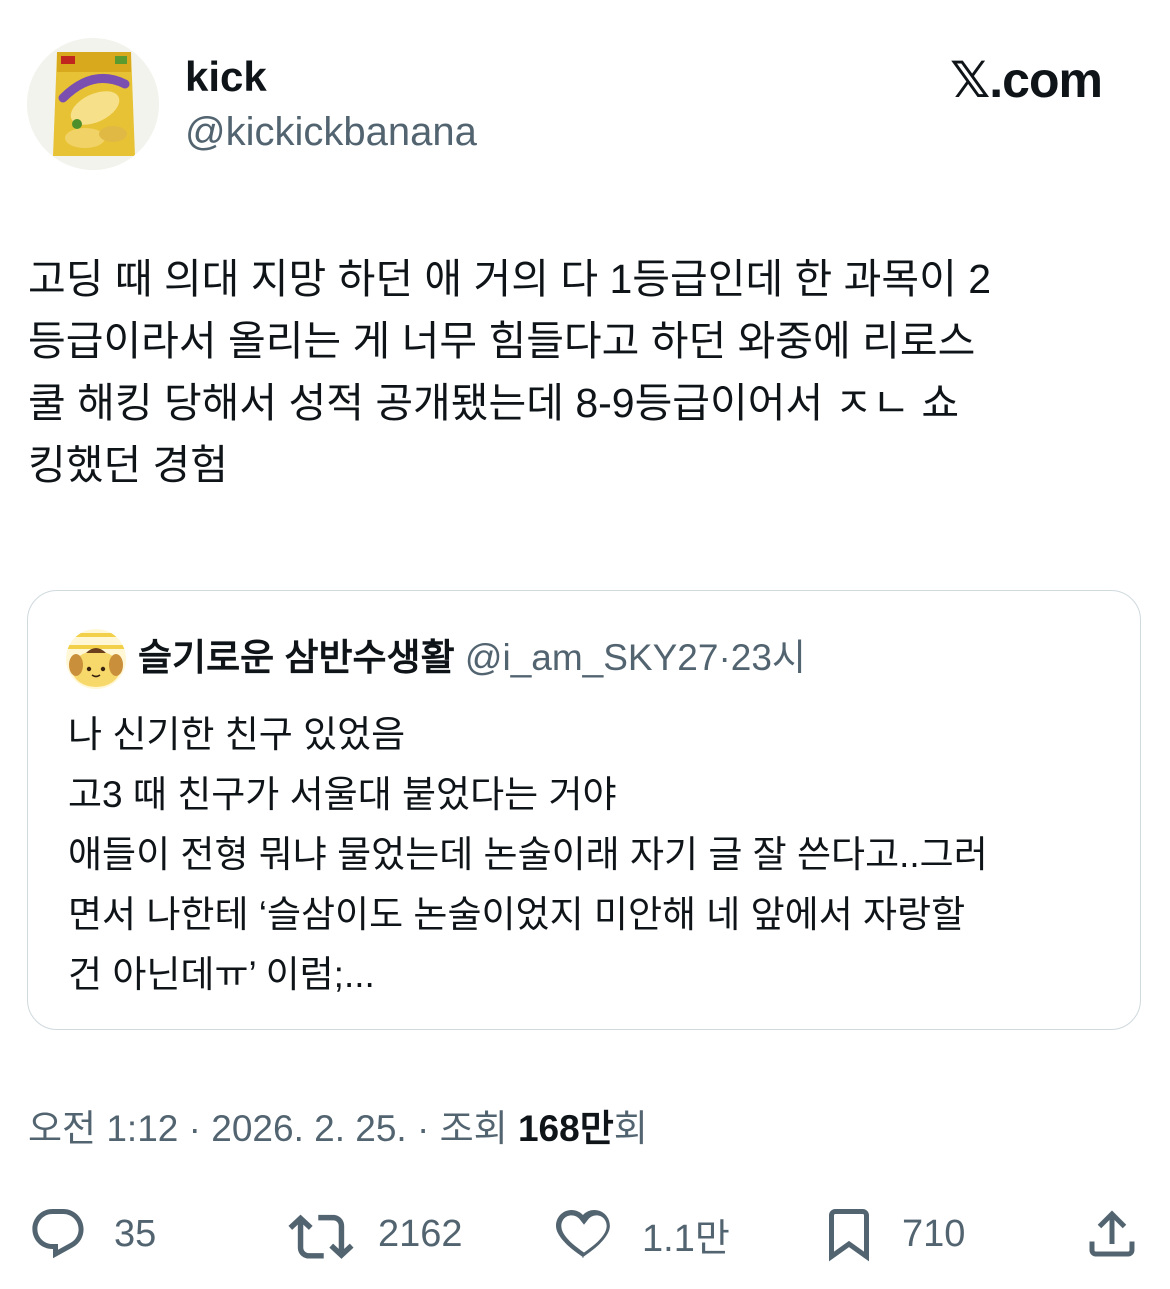 The height and width of the screenshot is (1289, 1170). What do you see at coordinates (473, 1128) in the screenshot?
I see `views-label: 조회` at bounding box center [473, 1128].